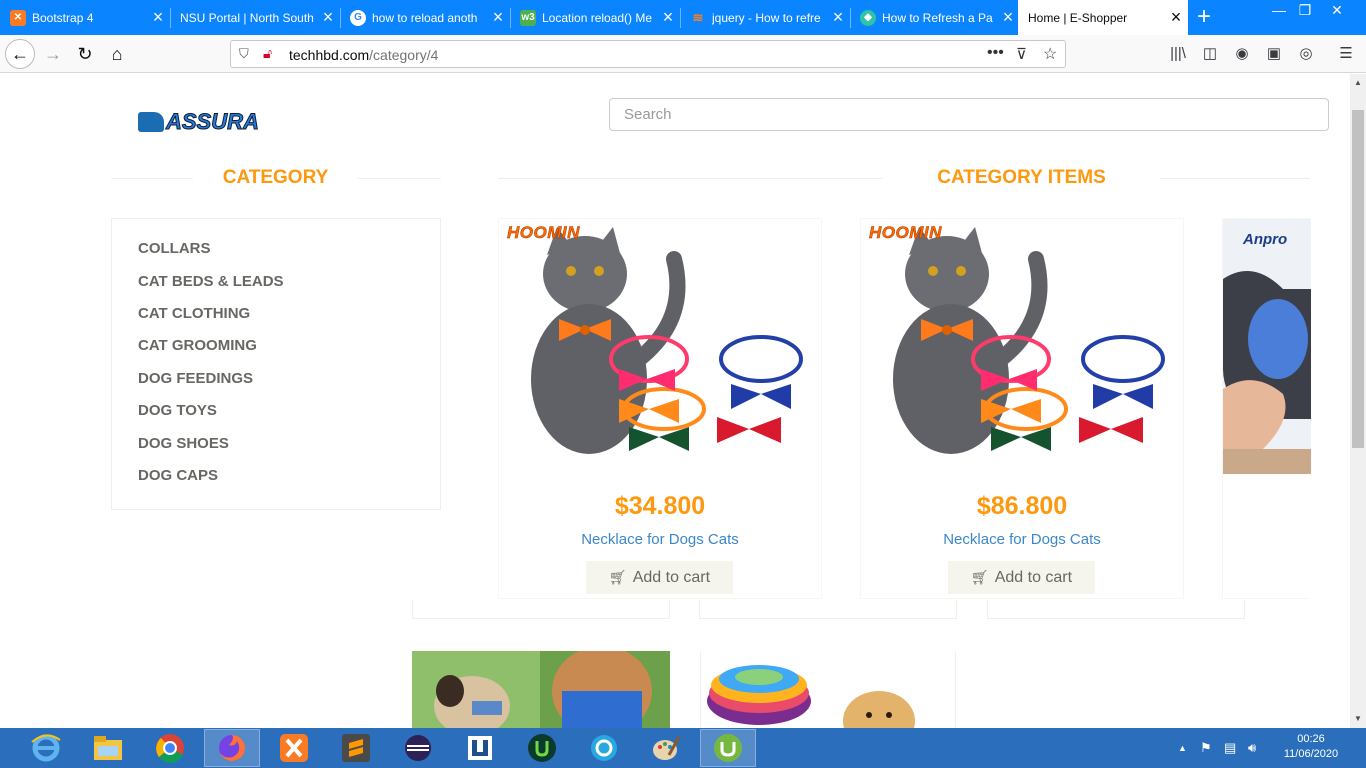 The height and width of the screenshot is (768, 1366). I want to click on category-dog-shoes: DOG SHOES, so click(183, 443).